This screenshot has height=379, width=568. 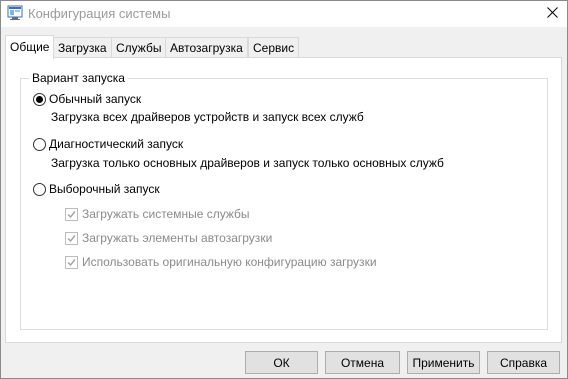 I want to click on tab-tools: Сервис, so click(x=274, y=47).